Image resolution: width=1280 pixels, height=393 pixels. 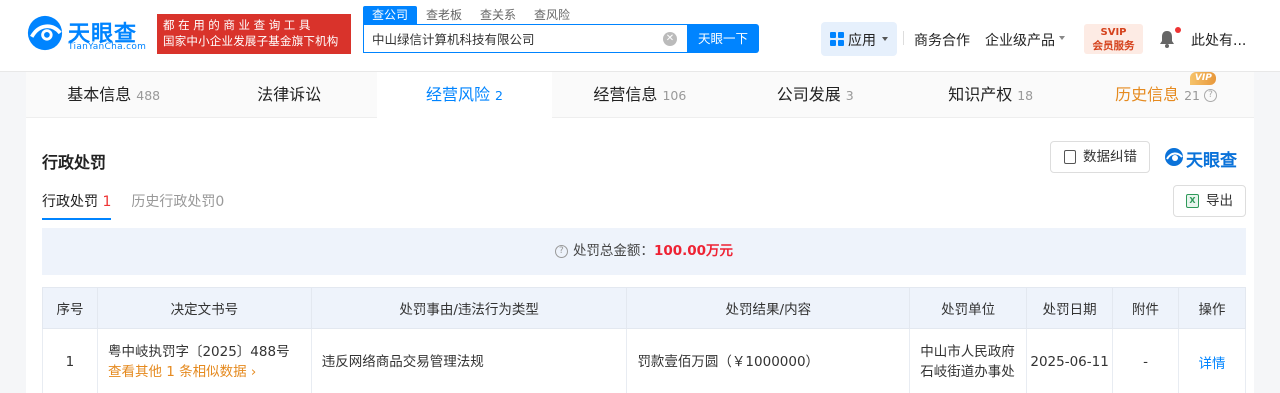 I want to click on subtab-admin-penalty: 行政处罚 1, so click(x=77, y=205).